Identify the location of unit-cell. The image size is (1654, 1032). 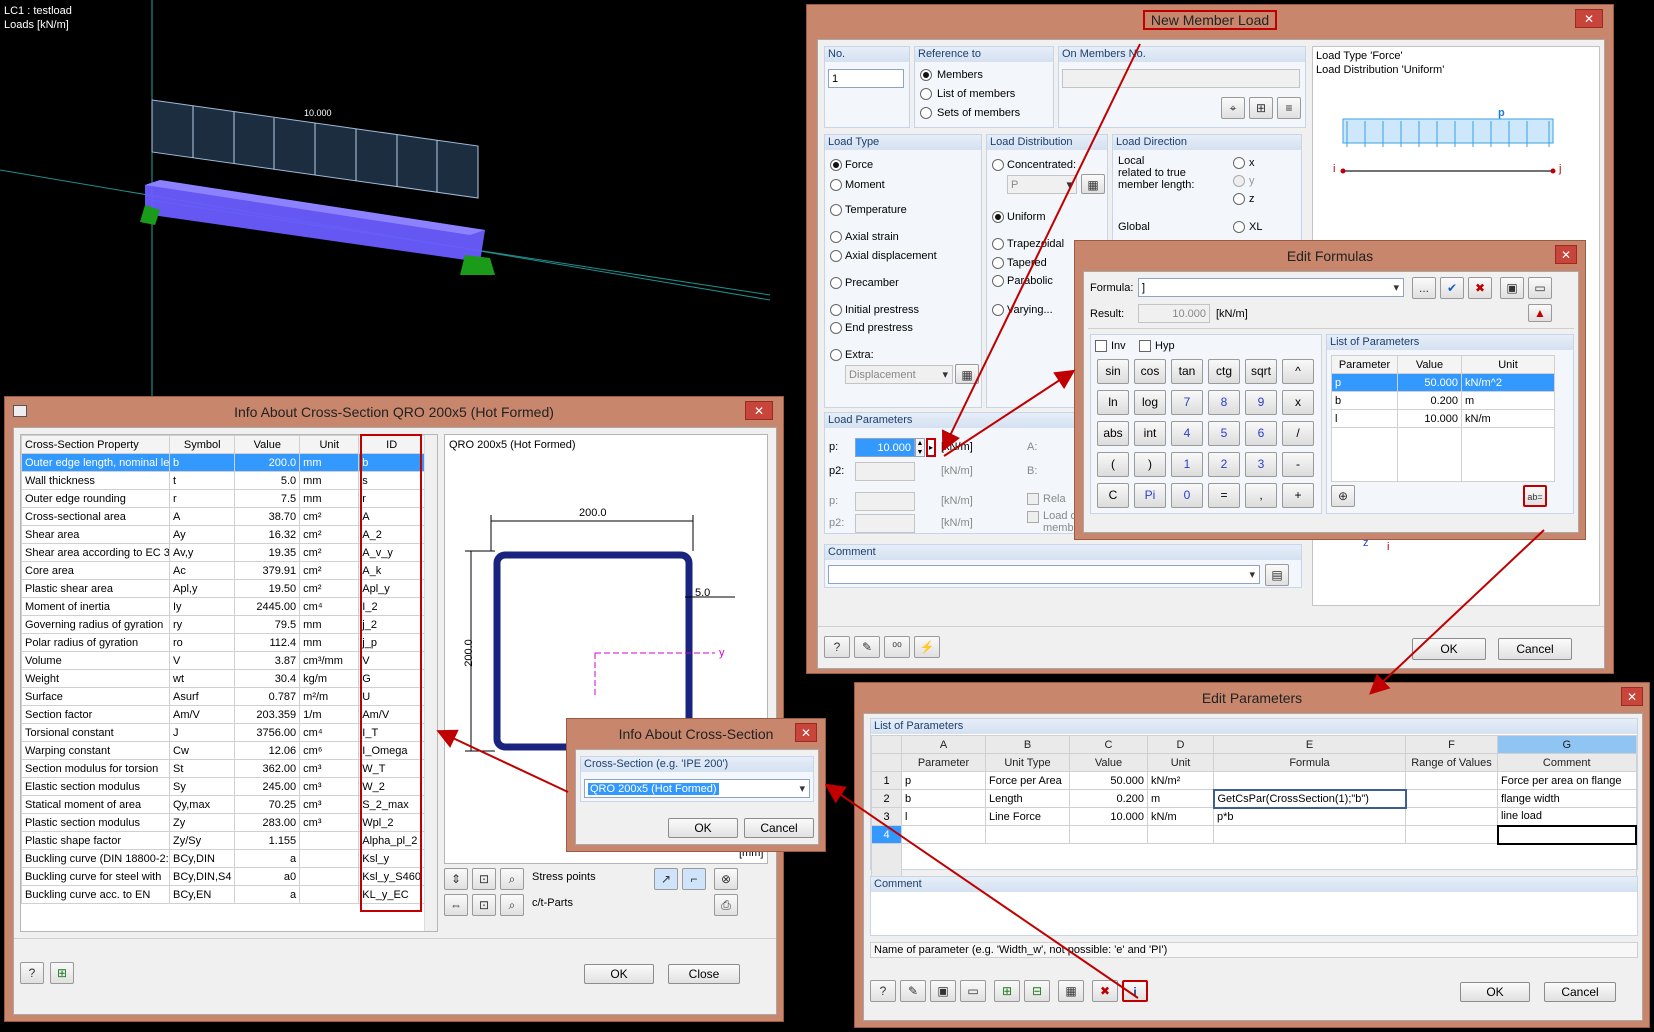
(1180, 834).